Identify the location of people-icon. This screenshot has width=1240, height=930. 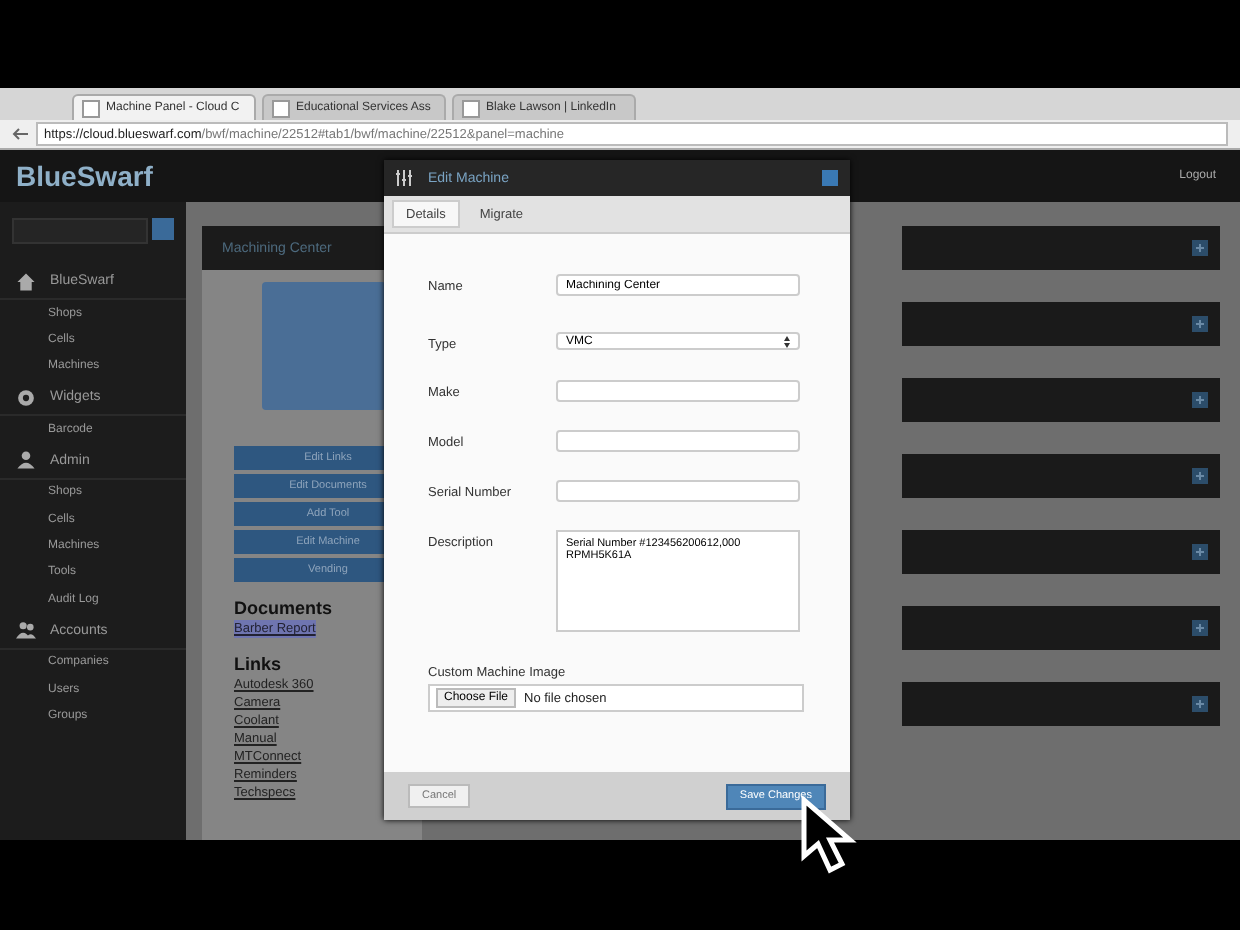
(26, 630).